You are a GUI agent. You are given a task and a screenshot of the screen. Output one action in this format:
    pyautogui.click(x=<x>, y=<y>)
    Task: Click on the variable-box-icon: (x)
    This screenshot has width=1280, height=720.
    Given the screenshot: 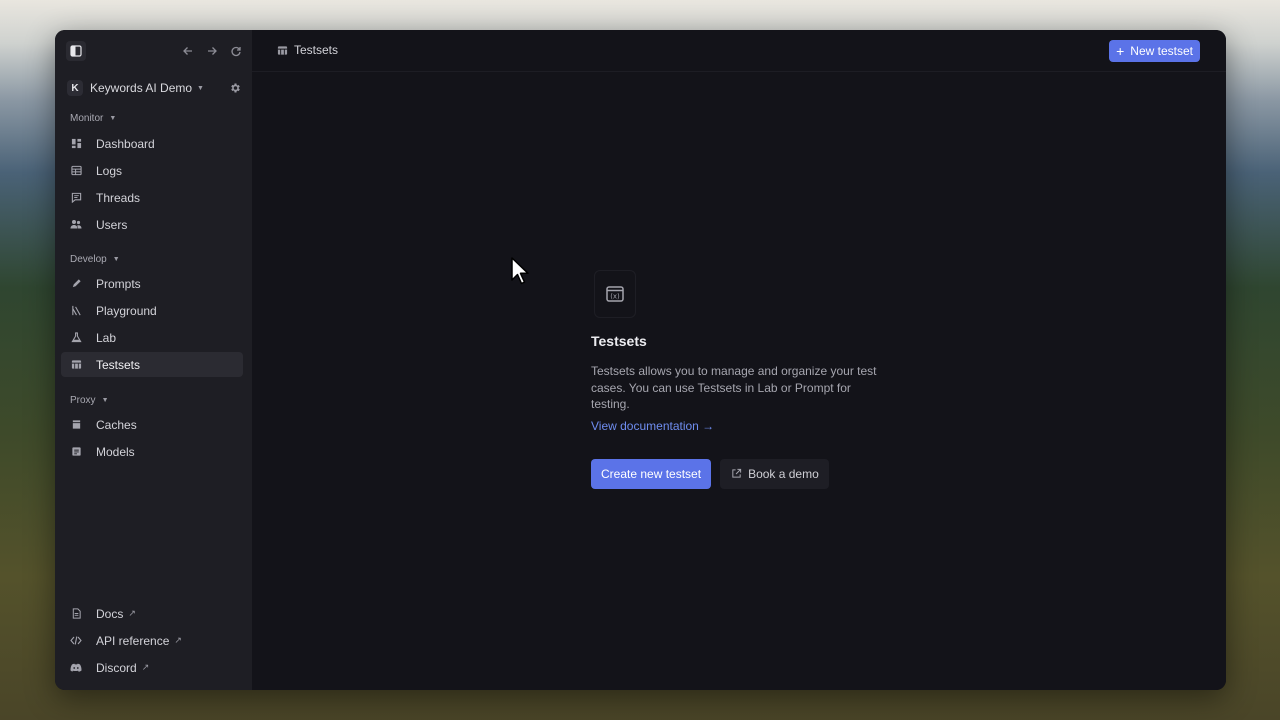 What is the action you would take?
    pyautogui.click(x=615, y=294)
    